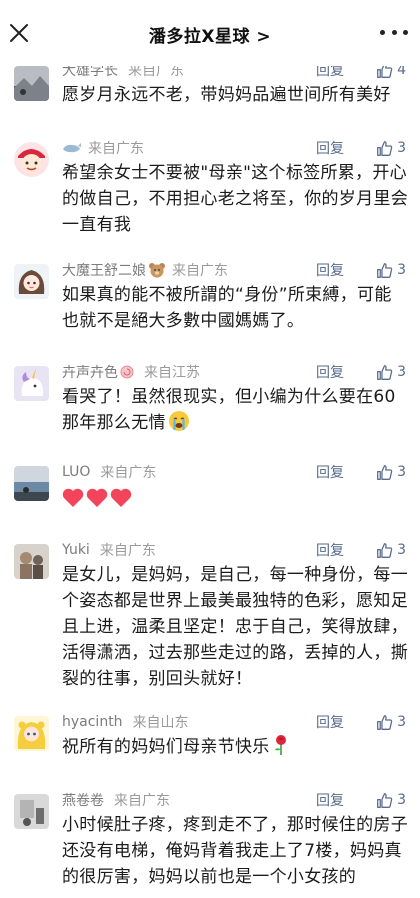 This screenshot has width=420, height=898. What do you see at coordinates (31, 83) in the screenshot?
I see `landscape-avatar-icon` at bounding box center [31, 83].